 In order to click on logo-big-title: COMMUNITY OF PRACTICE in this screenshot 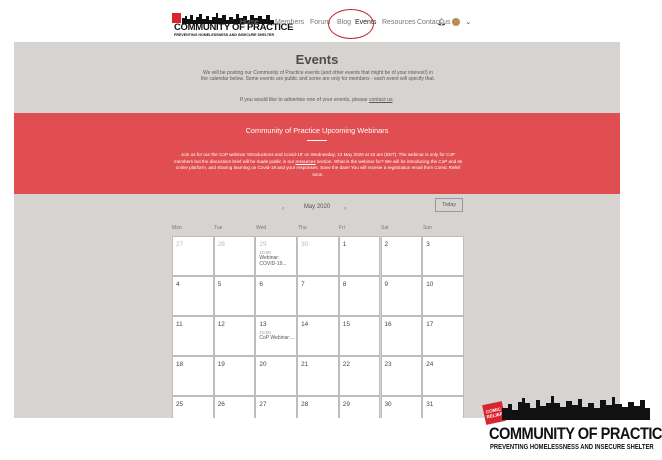, I will do `click(575, 433)`.